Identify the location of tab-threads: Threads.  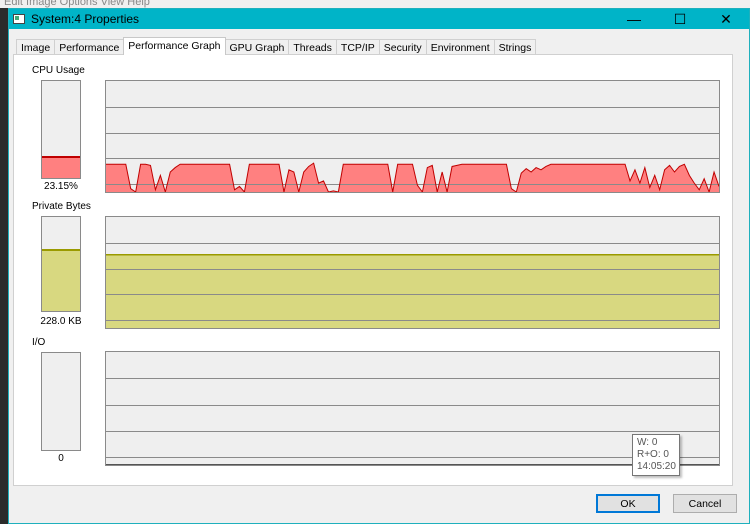
(312, 47).